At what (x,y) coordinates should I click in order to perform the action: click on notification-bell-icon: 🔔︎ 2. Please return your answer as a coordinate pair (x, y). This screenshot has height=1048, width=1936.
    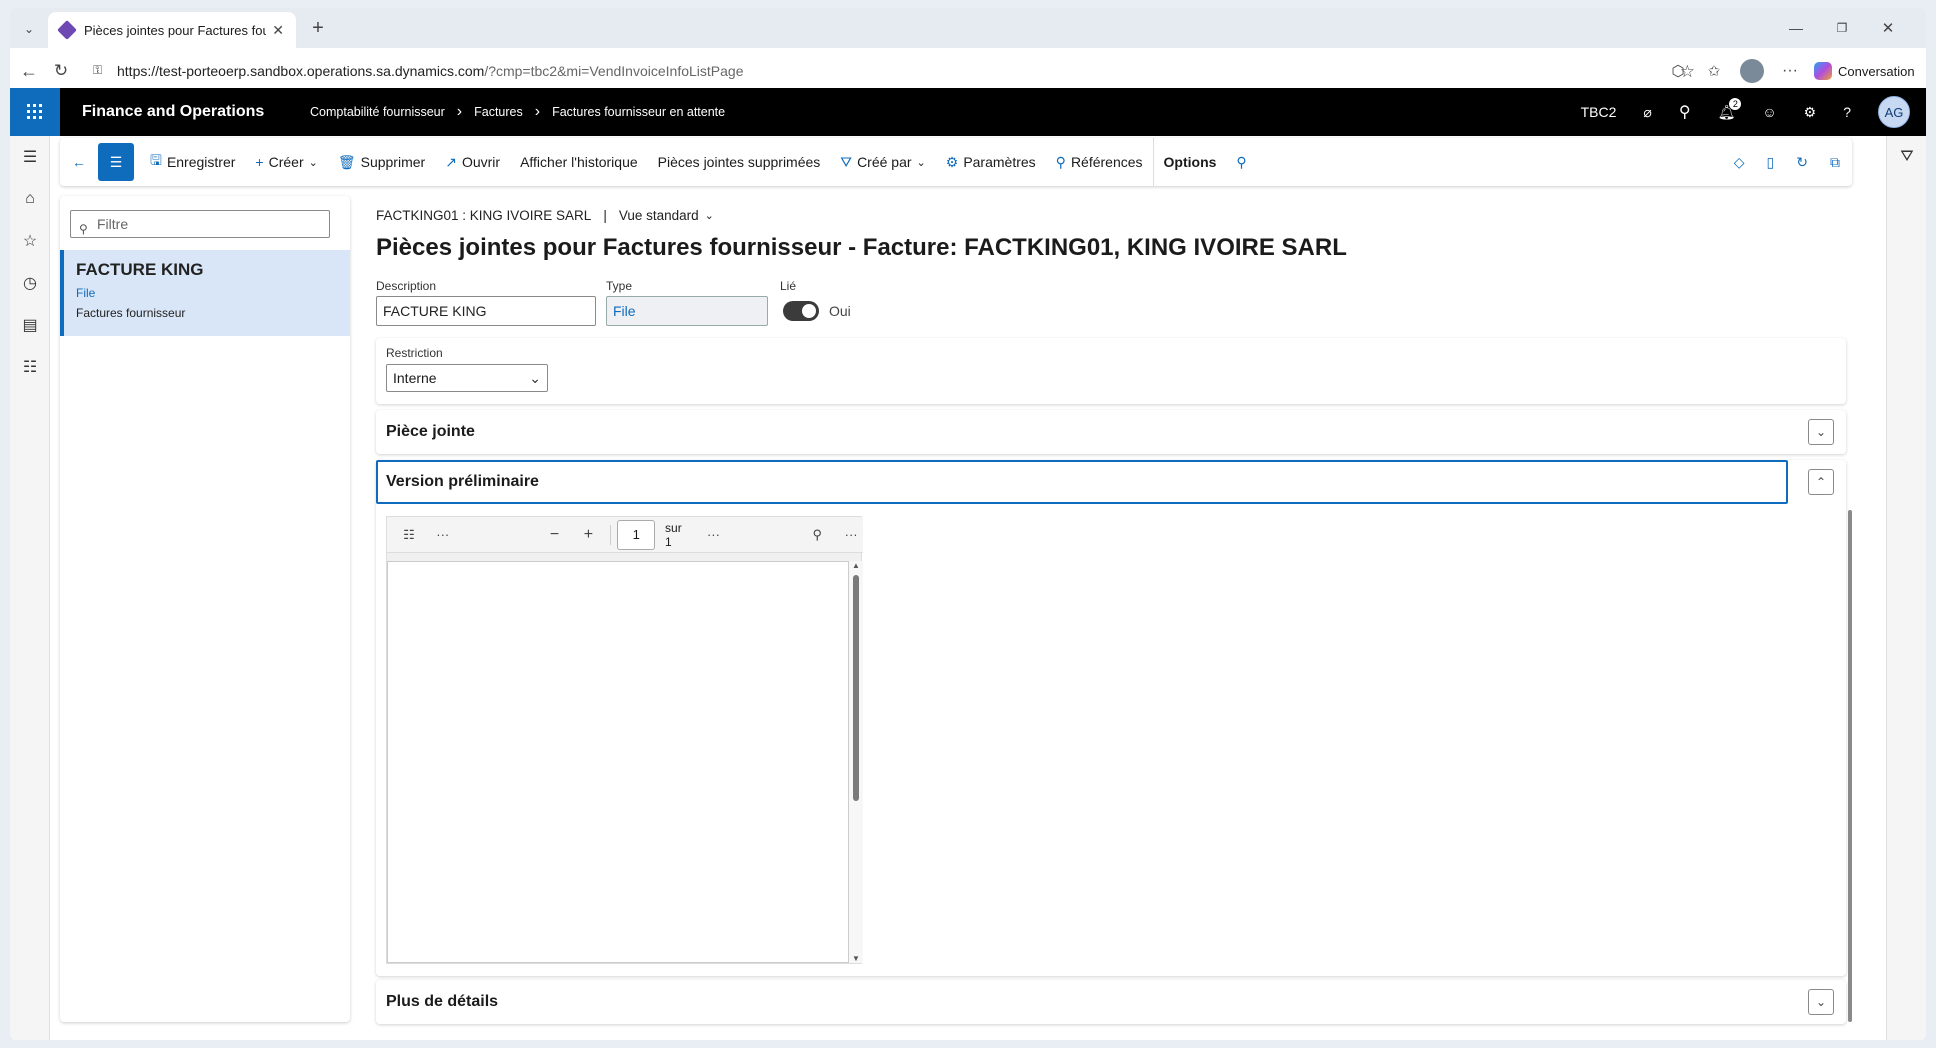
    Looking at the image, I should click on (1730, 109).